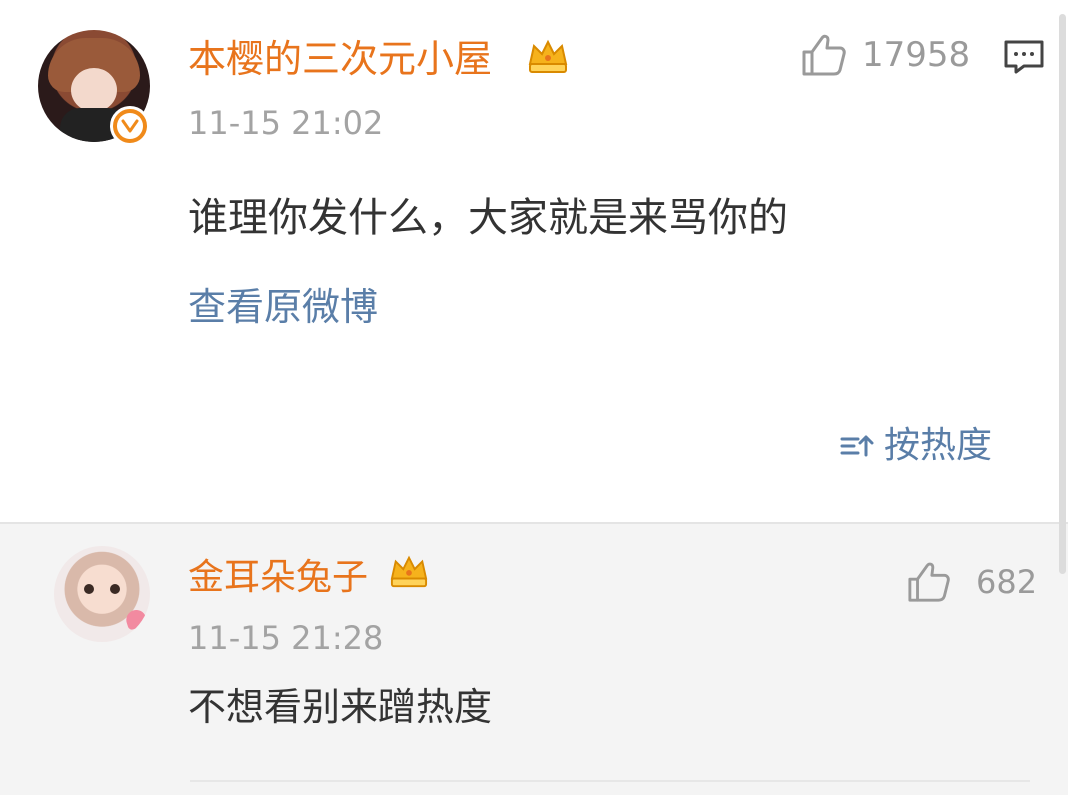 This screenshot has width=1068, height=795. What do you see at coordinates (857, 446) in the screenshot?
I see `sort-icon` at bounding box center [857, 446].